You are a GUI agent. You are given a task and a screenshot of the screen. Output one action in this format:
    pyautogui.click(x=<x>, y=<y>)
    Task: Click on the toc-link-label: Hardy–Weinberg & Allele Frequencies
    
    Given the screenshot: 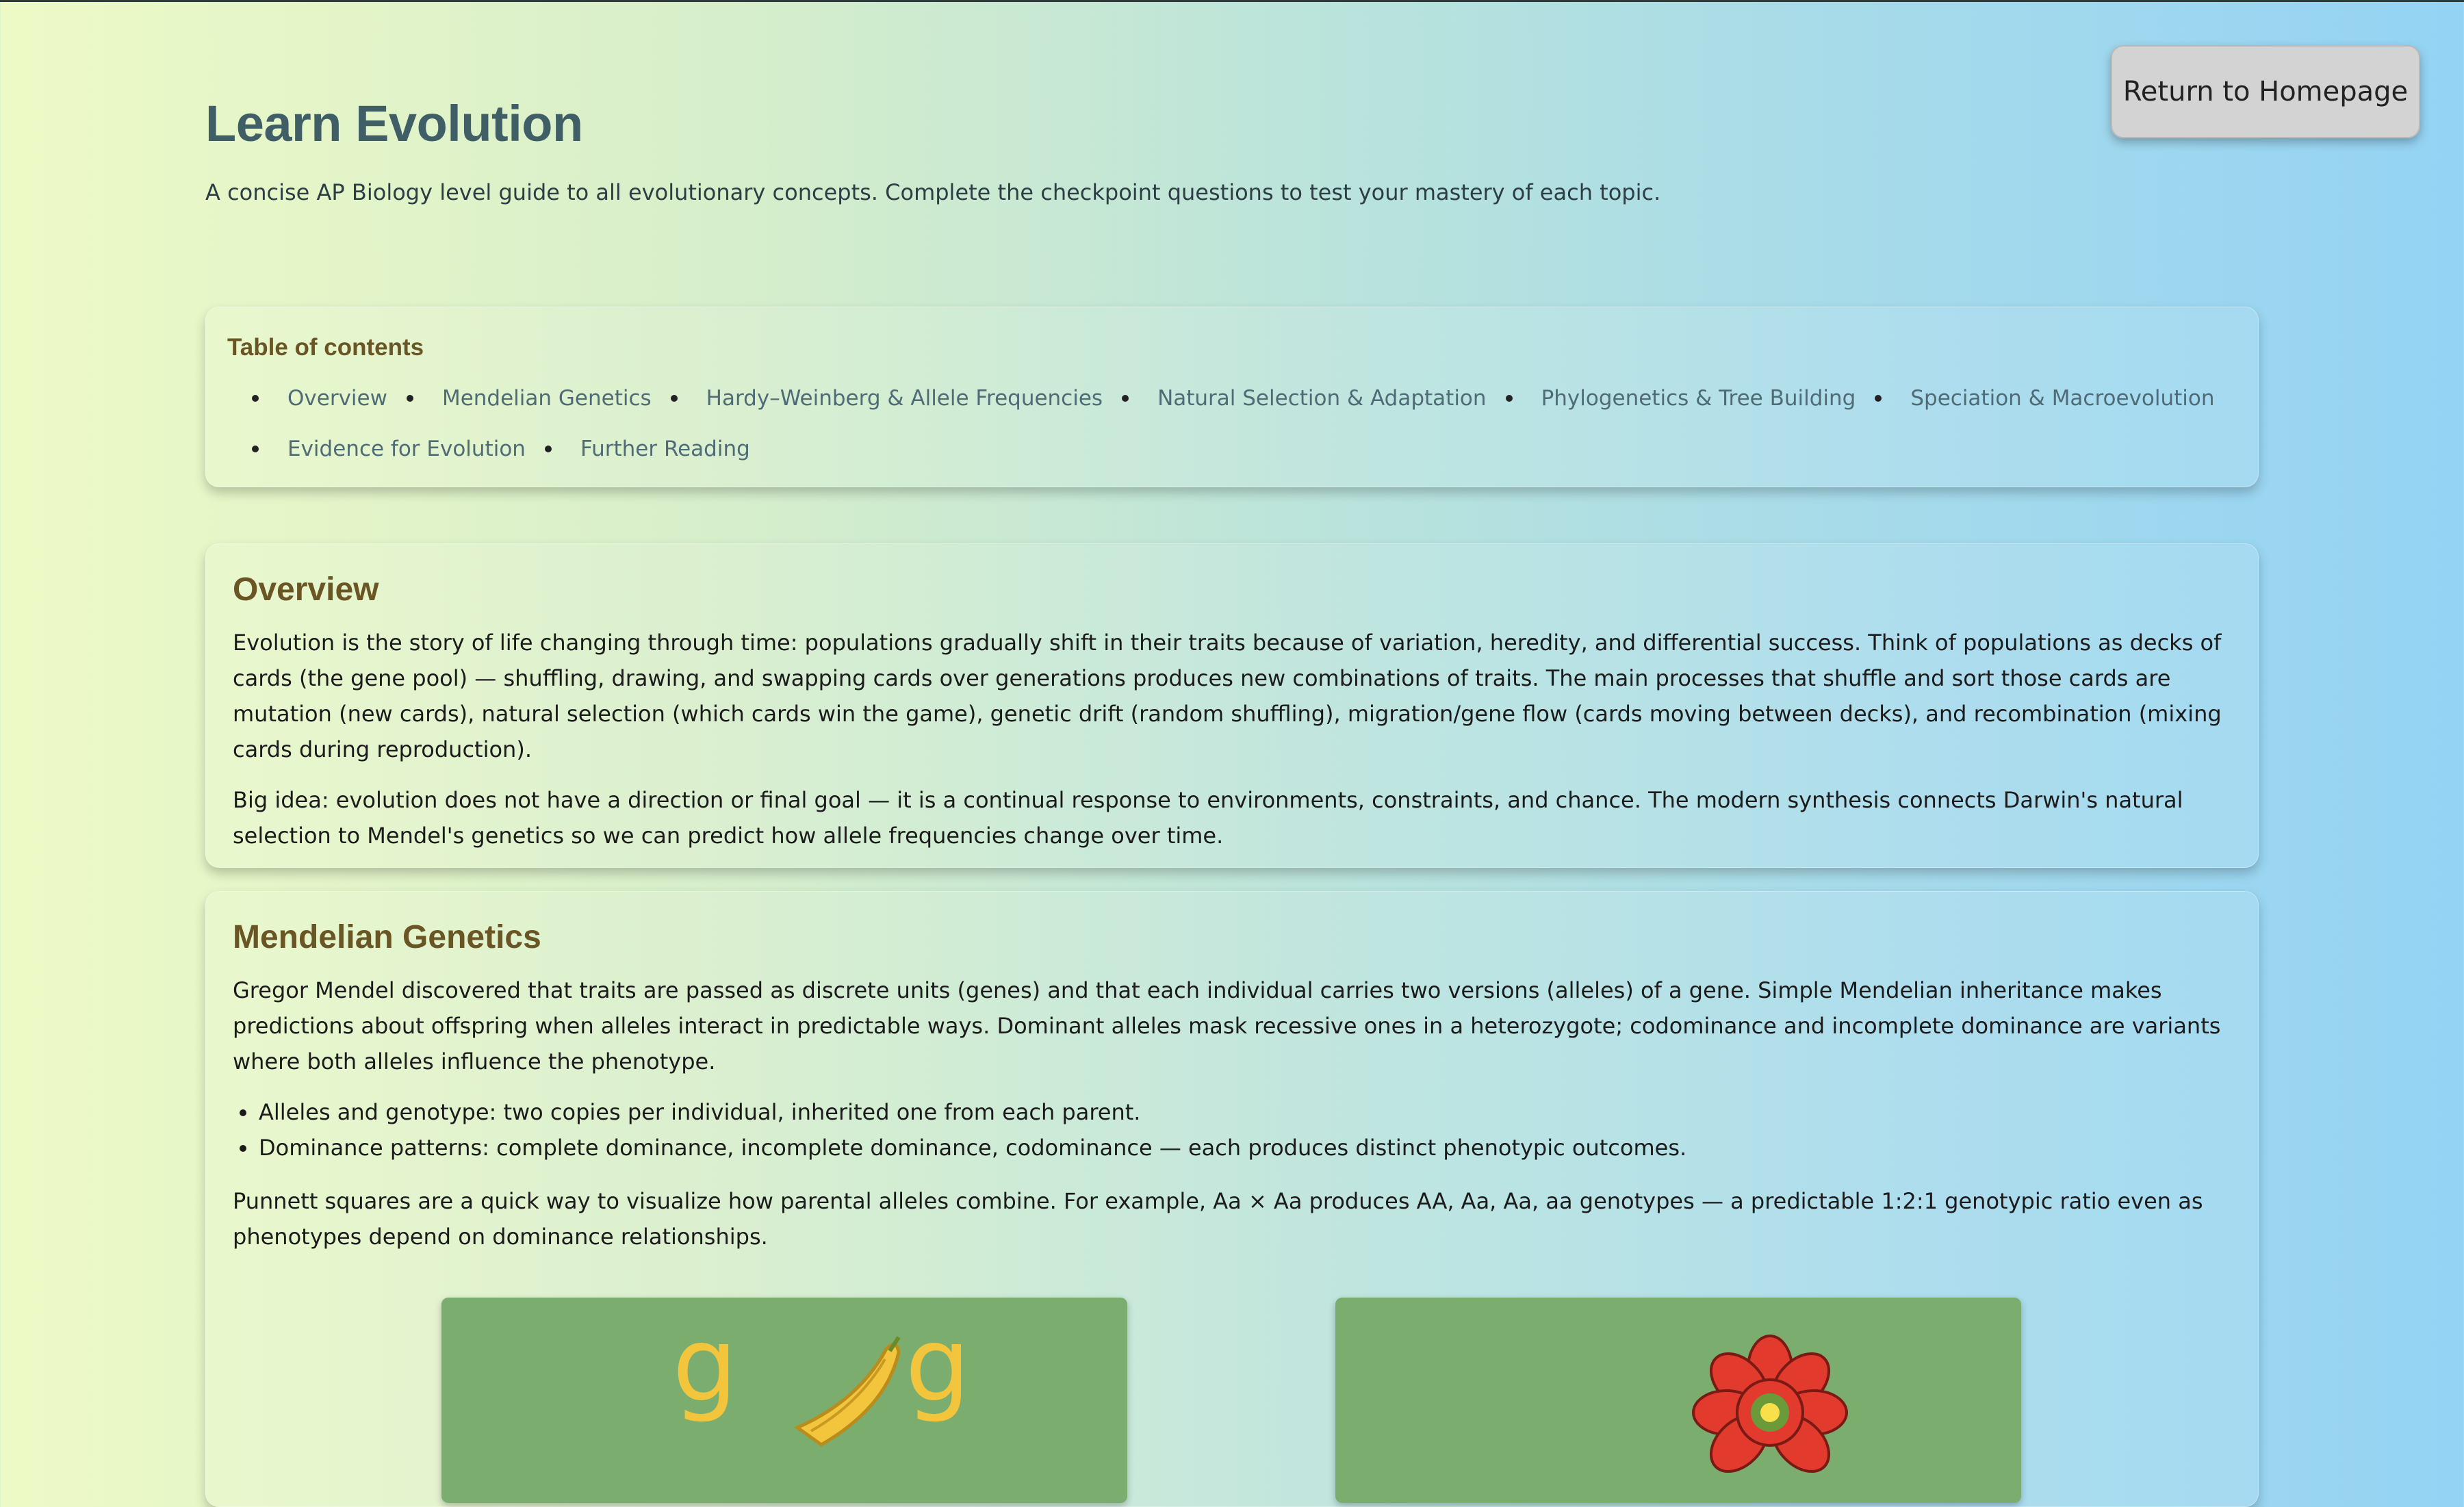 What is the action you would take?
    pyautogui.click(x=904, y=398)
    